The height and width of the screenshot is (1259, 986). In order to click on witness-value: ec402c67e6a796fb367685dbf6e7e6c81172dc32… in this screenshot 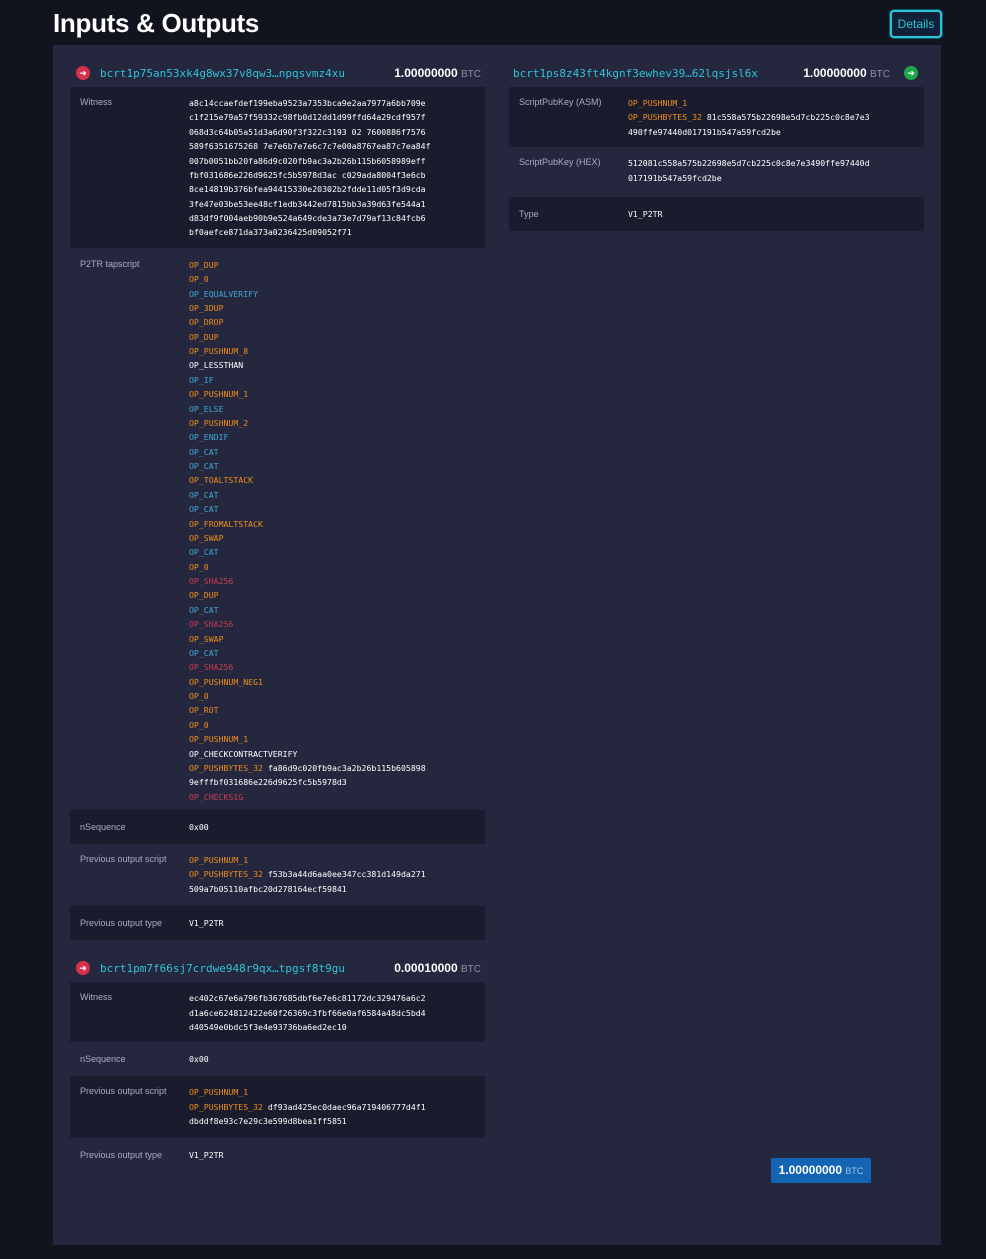, I will do `click(332, 1012)`.